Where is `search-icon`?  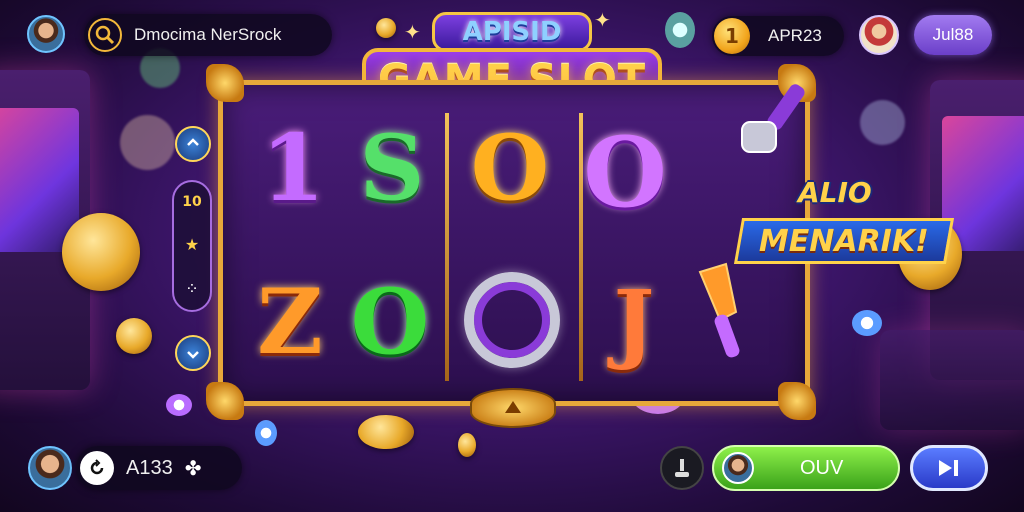 search-icon is located at coordinates (105, 35).